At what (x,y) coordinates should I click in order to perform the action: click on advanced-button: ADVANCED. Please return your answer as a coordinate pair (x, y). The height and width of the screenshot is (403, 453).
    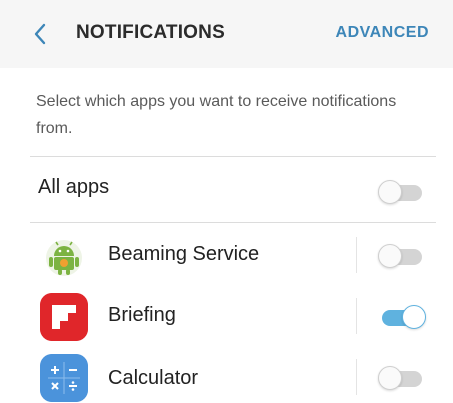
    Looking at the image, I should click on (382, 33).